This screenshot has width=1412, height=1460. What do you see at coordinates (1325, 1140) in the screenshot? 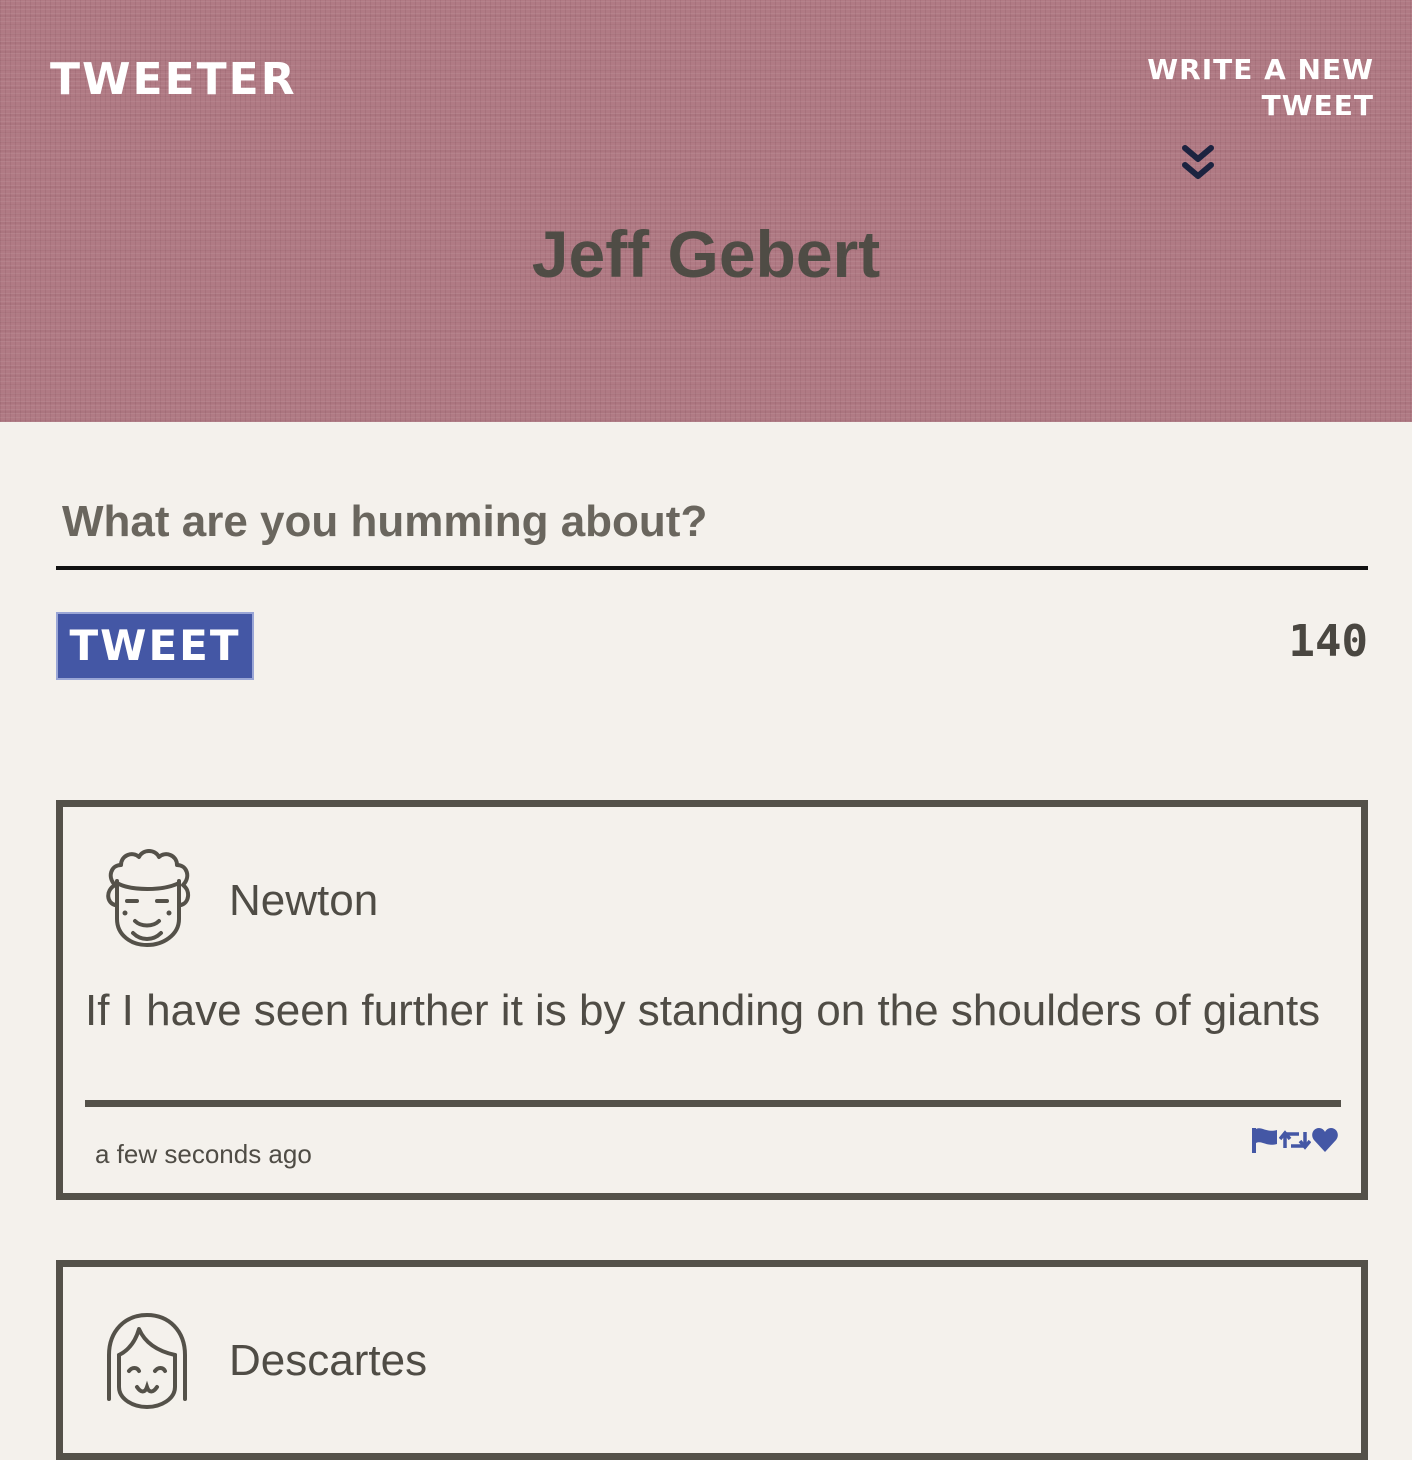
I see `heart-icon` at bounding box center [1325, 1140].